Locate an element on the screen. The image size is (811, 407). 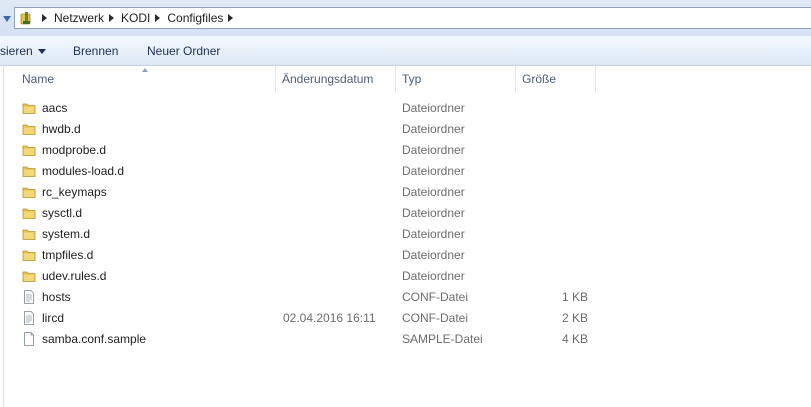
file-row: system.d Dateiordner is located at coordinates (405, 234).